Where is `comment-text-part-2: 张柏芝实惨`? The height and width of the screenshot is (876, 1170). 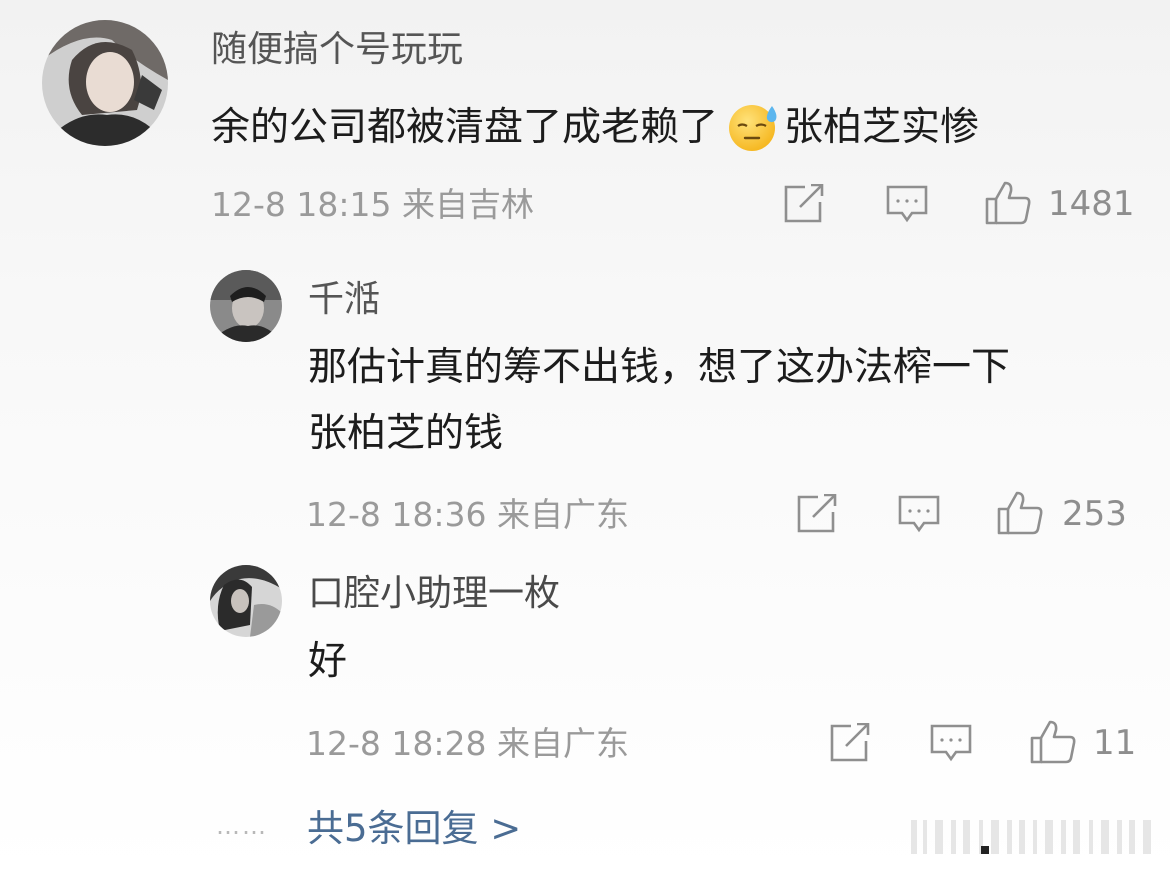
comment-text-part-2: 张柏芝实惨 is located at coordinates (882, 127).